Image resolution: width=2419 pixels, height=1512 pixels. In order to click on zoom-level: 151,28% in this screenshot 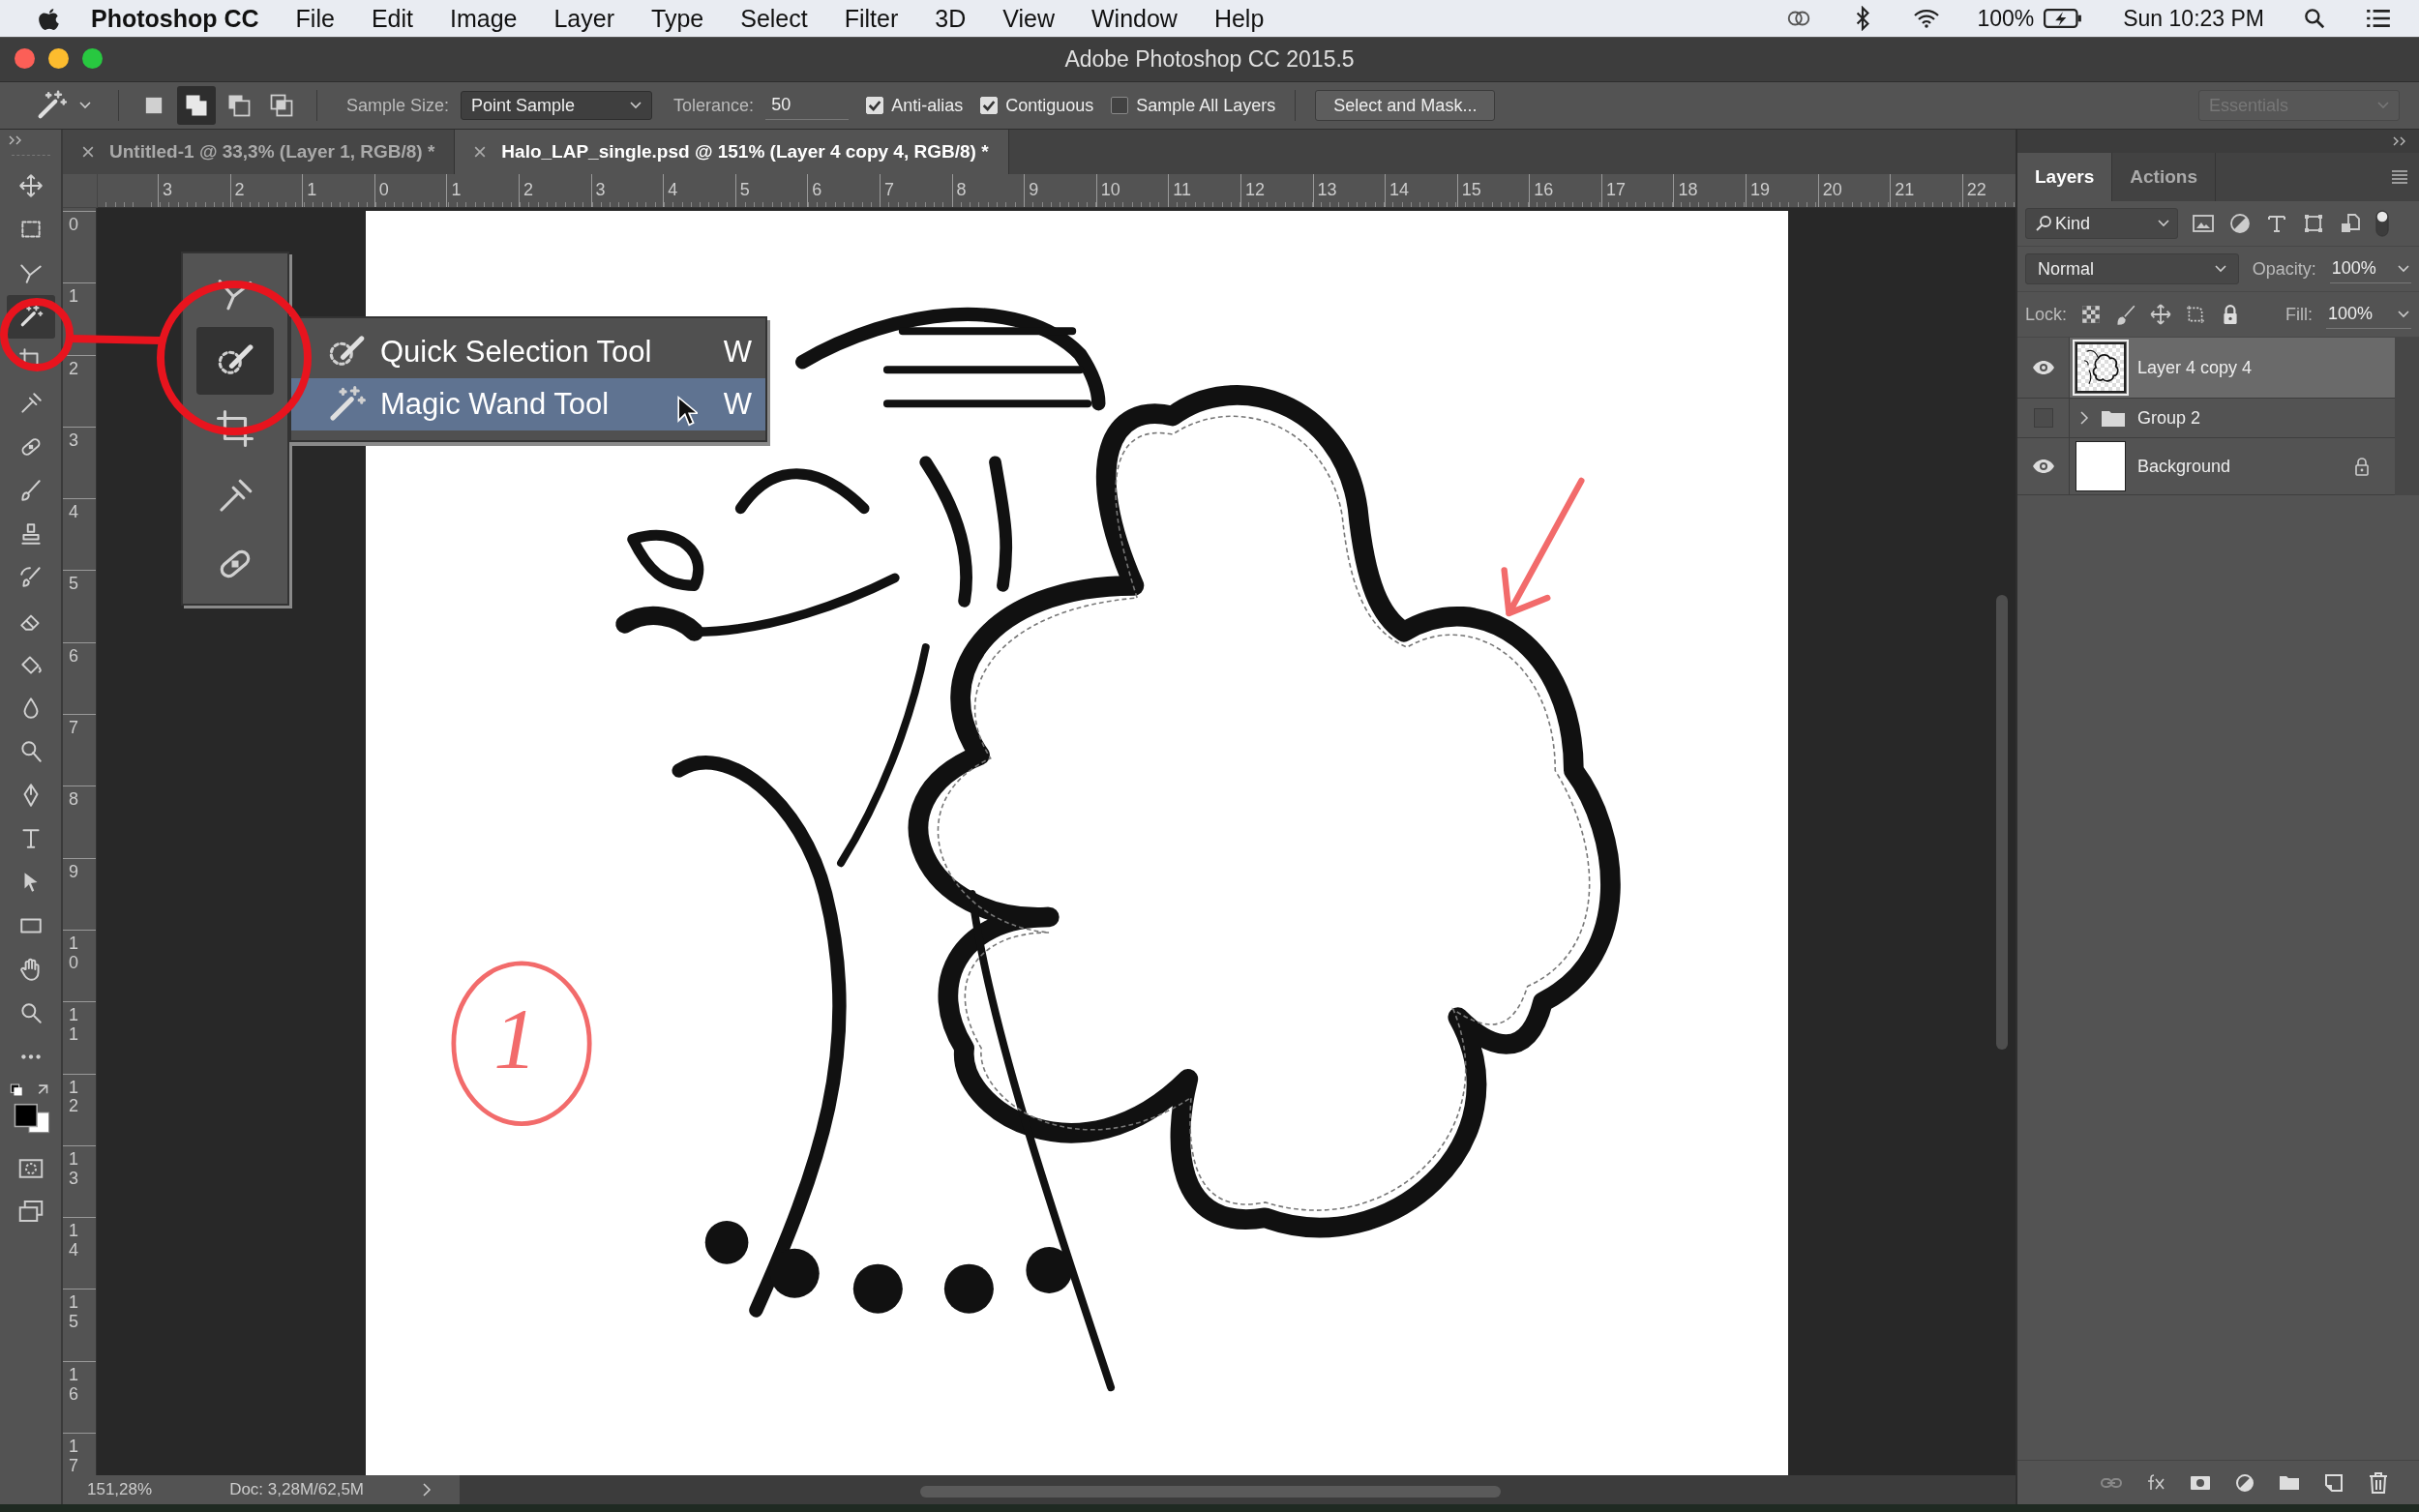, I will do `click(120, 1489)`.